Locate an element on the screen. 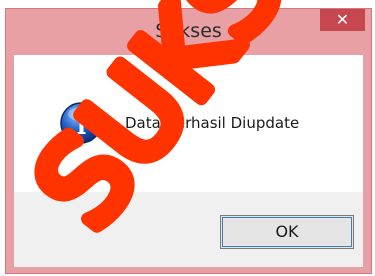 This screenshot has height=276, width=375. close-button: ✕ is located at coordinates (342, 20).